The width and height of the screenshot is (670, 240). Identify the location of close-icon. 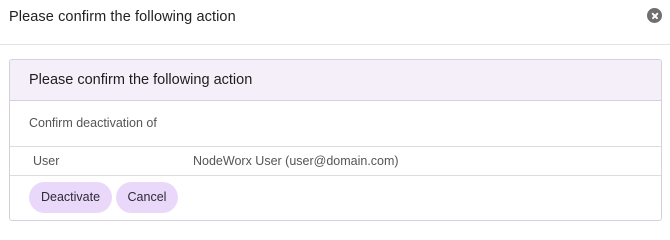
(654, 15).